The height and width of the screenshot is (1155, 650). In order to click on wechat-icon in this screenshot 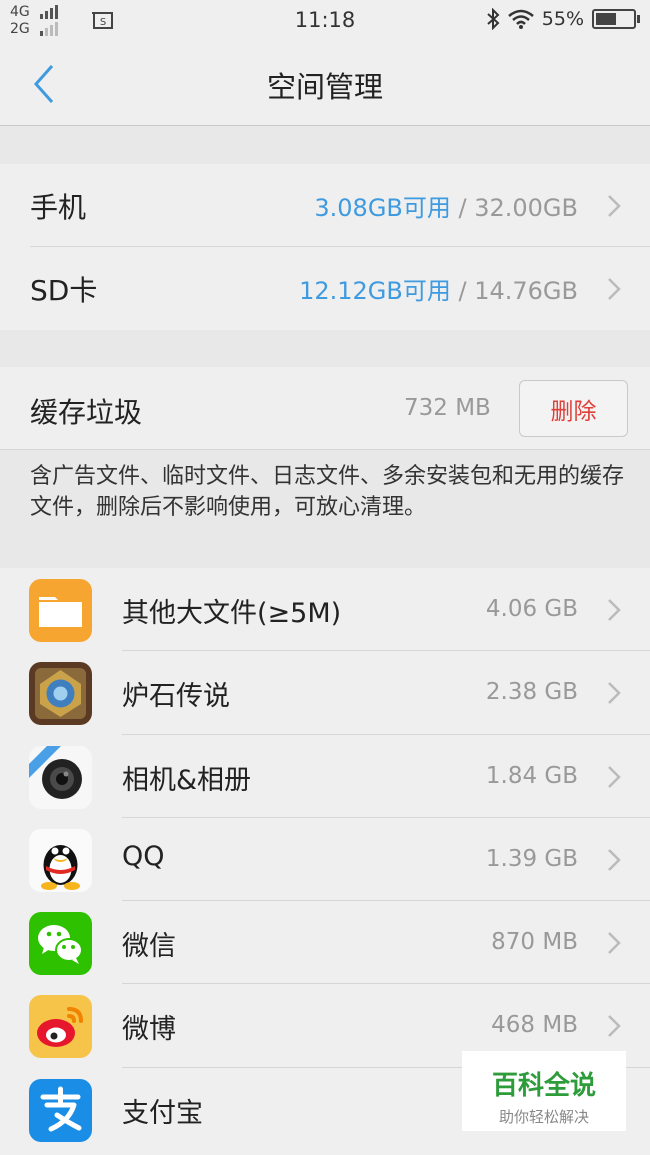, I will do `click(60, 944)`.